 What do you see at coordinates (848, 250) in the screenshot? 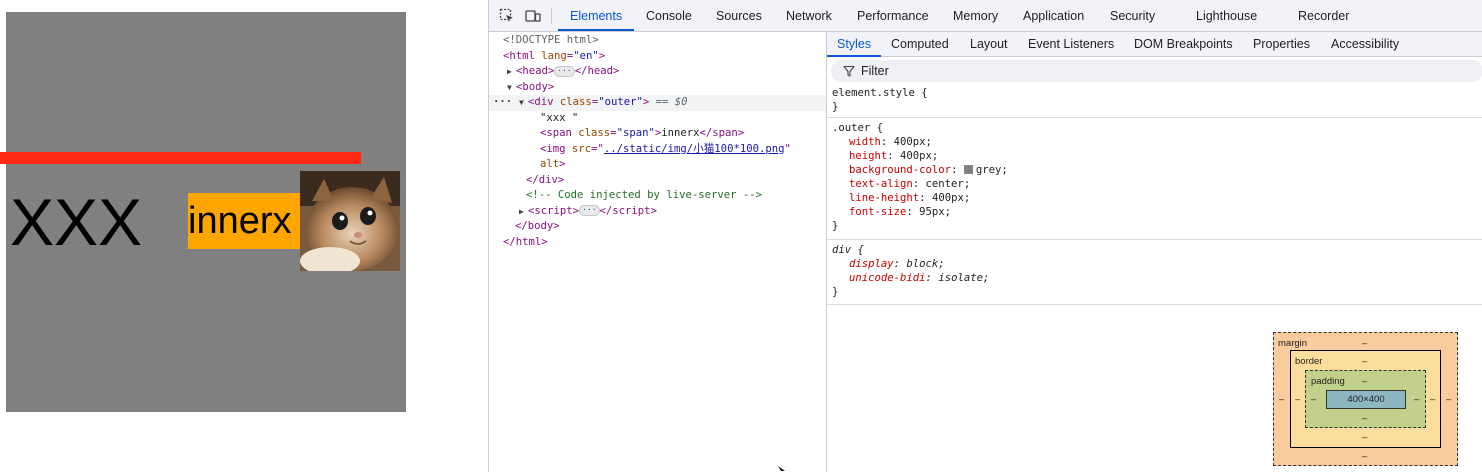
I see `rule-selector: div {` at bounding box center [848, 250].